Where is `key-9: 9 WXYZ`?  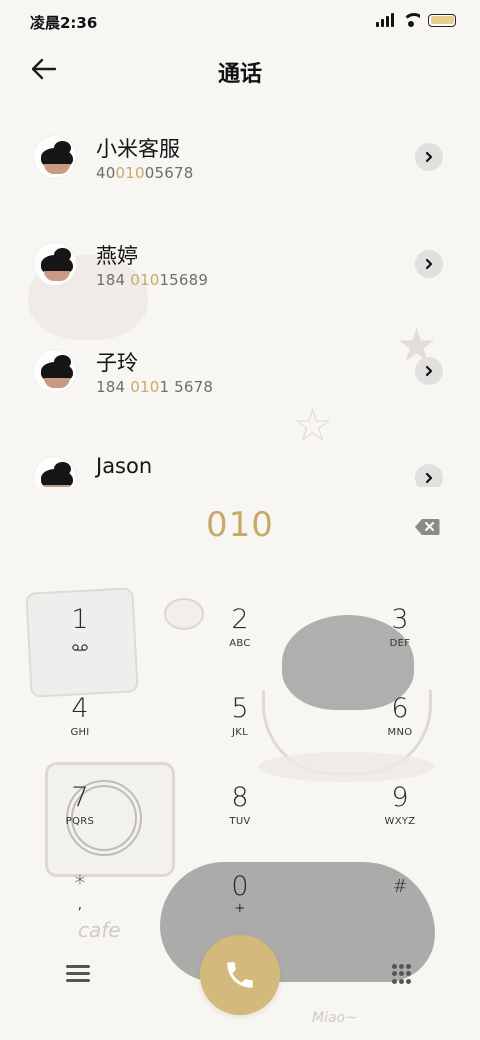 key-9: 9 WXYZ is located at coordinates (400, 818).